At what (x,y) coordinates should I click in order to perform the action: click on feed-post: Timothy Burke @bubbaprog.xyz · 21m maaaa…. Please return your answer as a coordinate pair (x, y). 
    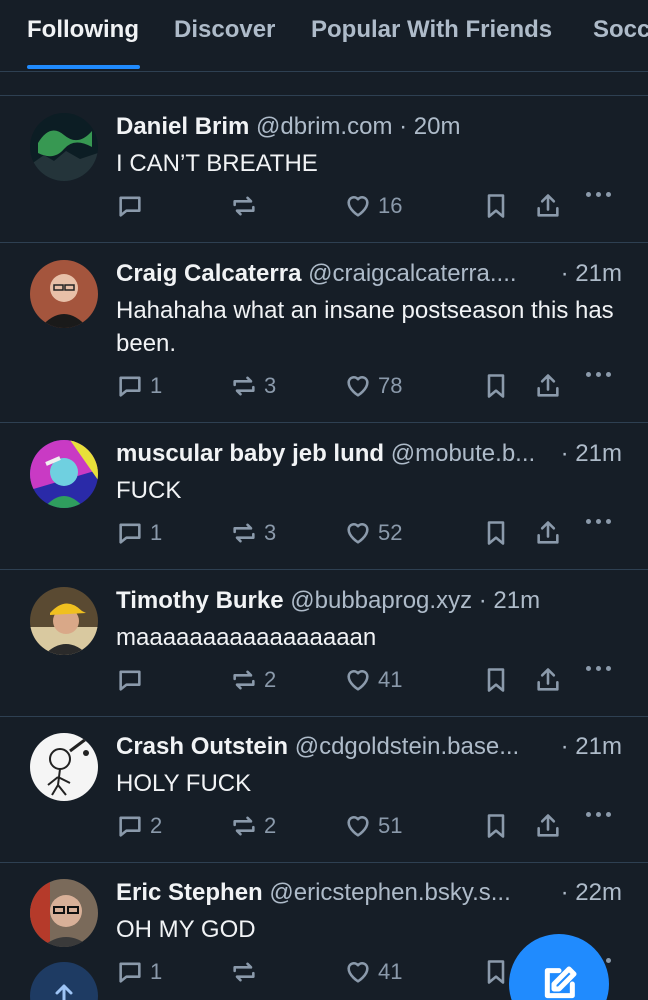
    Looking at the image, I should click on (324, 643).